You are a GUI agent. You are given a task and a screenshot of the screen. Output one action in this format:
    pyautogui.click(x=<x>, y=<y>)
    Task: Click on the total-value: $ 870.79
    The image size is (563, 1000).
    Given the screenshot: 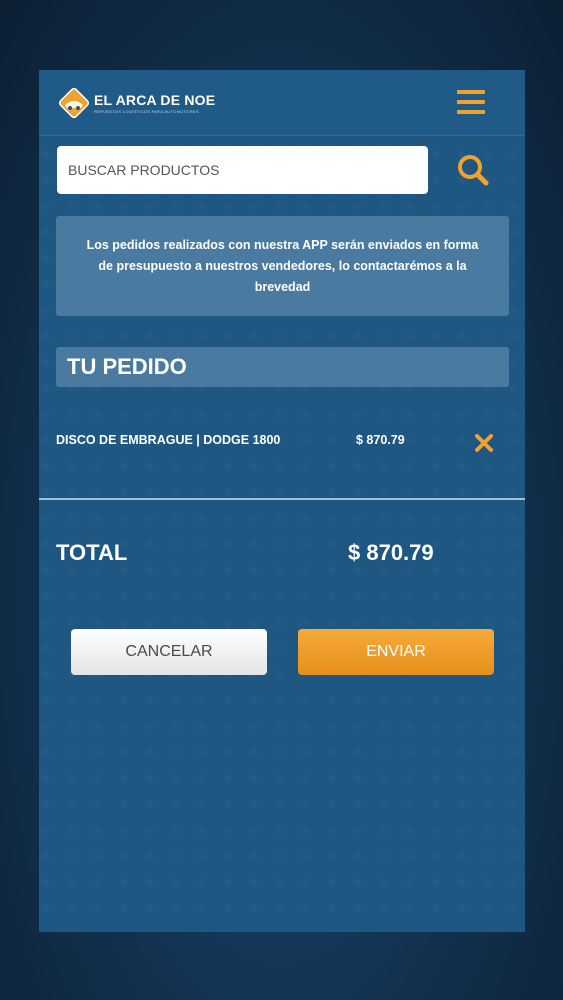 What is the action you would take?
    pyautogui.click(x=391, y=552)
    